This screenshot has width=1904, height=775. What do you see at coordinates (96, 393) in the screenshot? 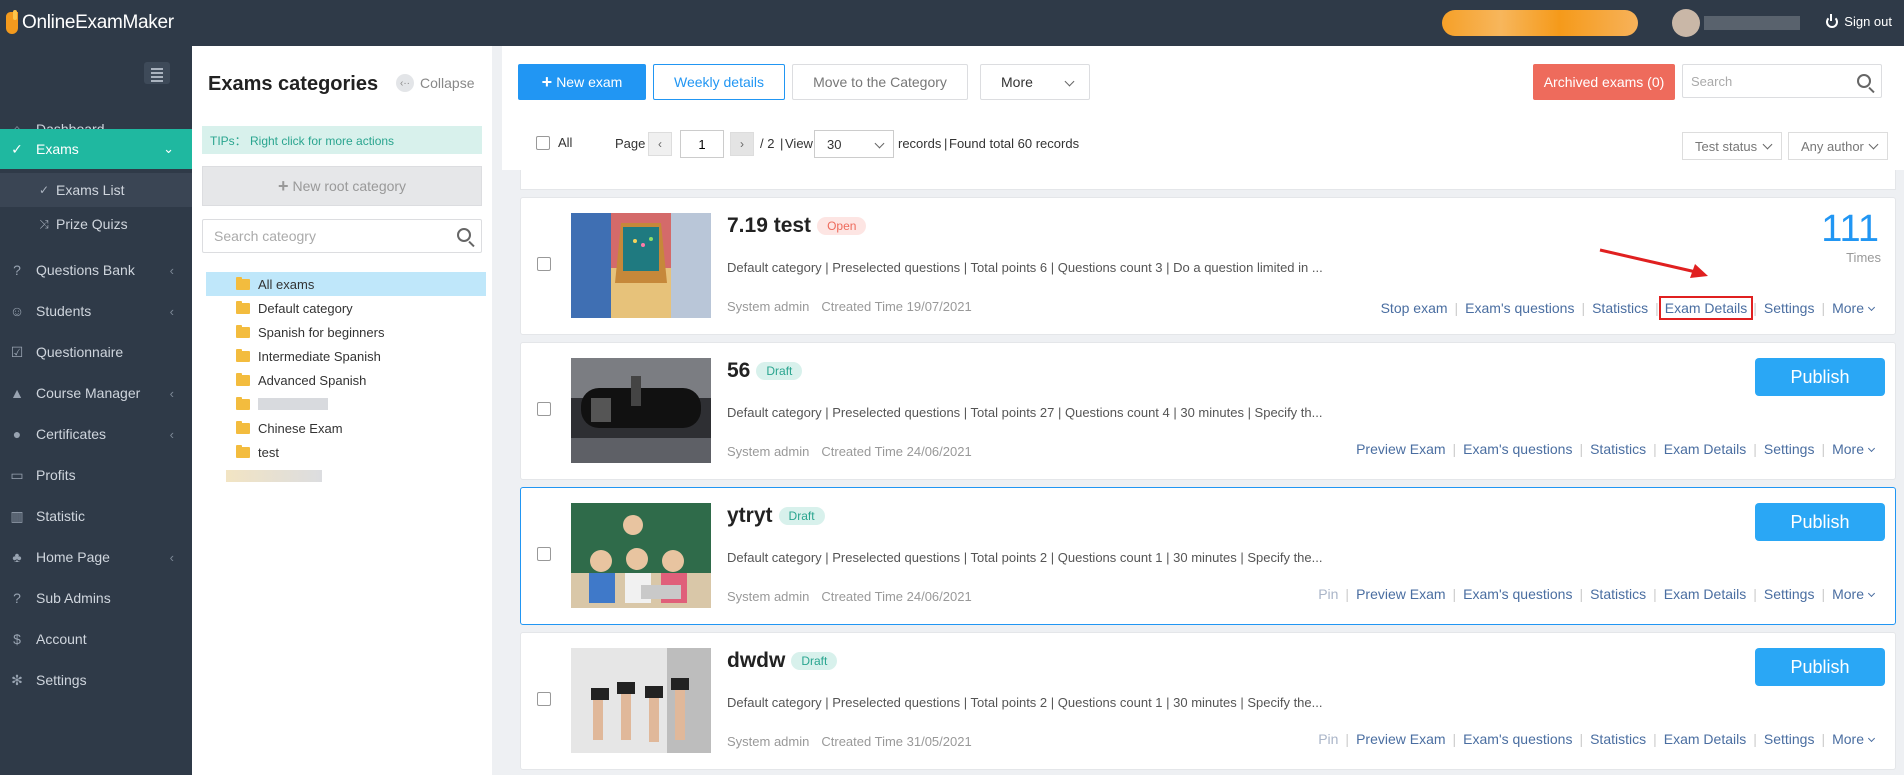
I see `sidebar-item-course-manager: ▲ Course Manager ‹` at bounding box center [96, 393].